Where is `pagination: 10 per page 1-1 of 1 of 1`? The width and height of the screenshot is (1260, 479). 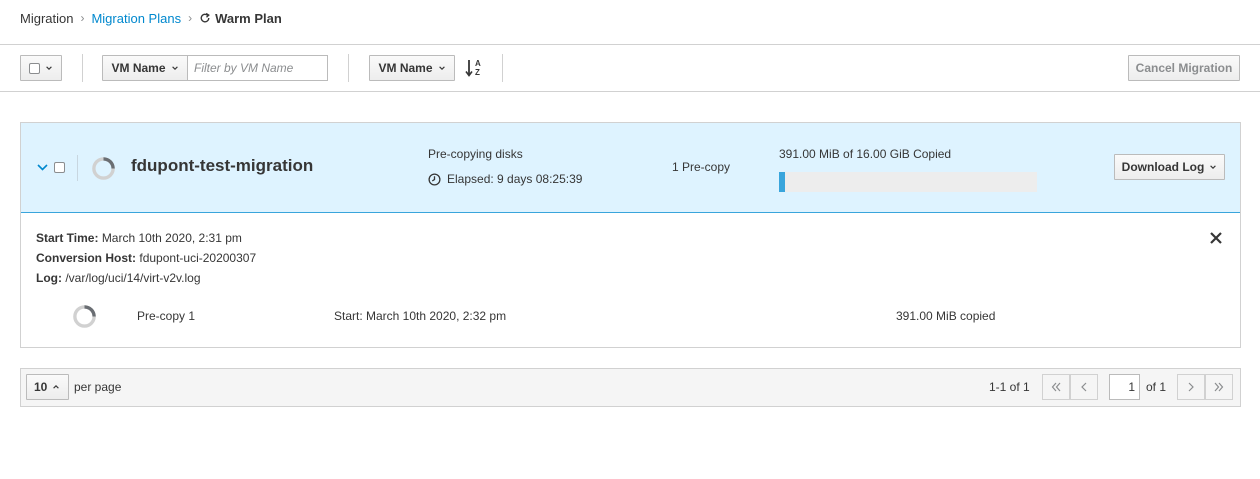
pagination: 10 per page 1-1 of 1 of 1 is located at coordinates (630, 387).